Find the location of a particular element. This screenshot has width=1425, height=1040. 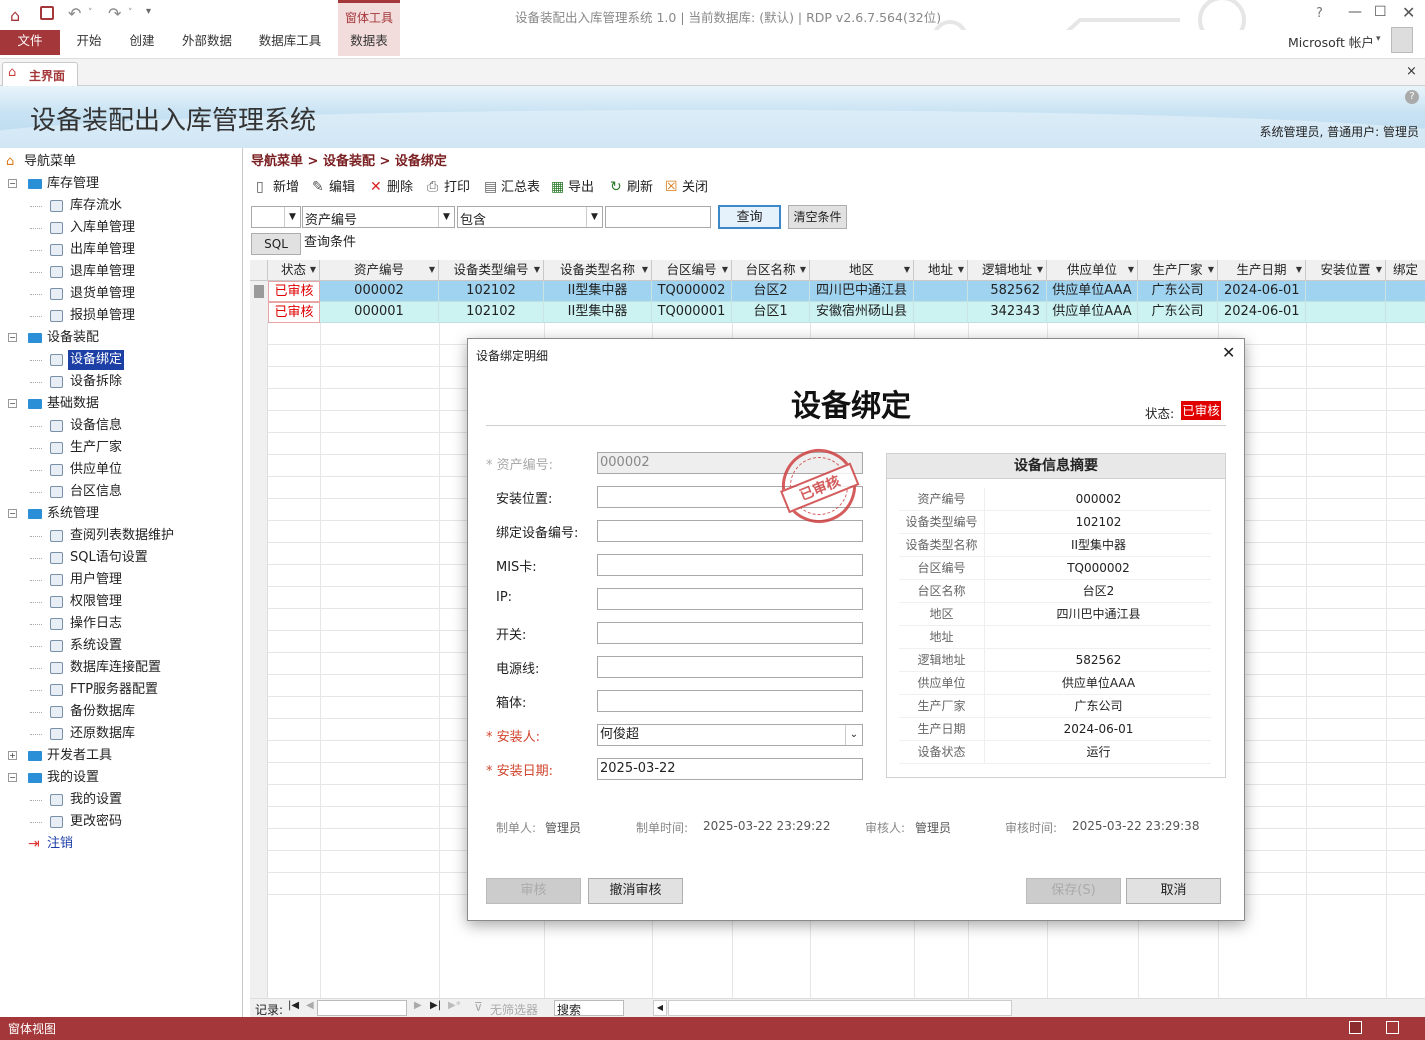

new-record-icon: ▶* is located at coordinates (454, 1005).